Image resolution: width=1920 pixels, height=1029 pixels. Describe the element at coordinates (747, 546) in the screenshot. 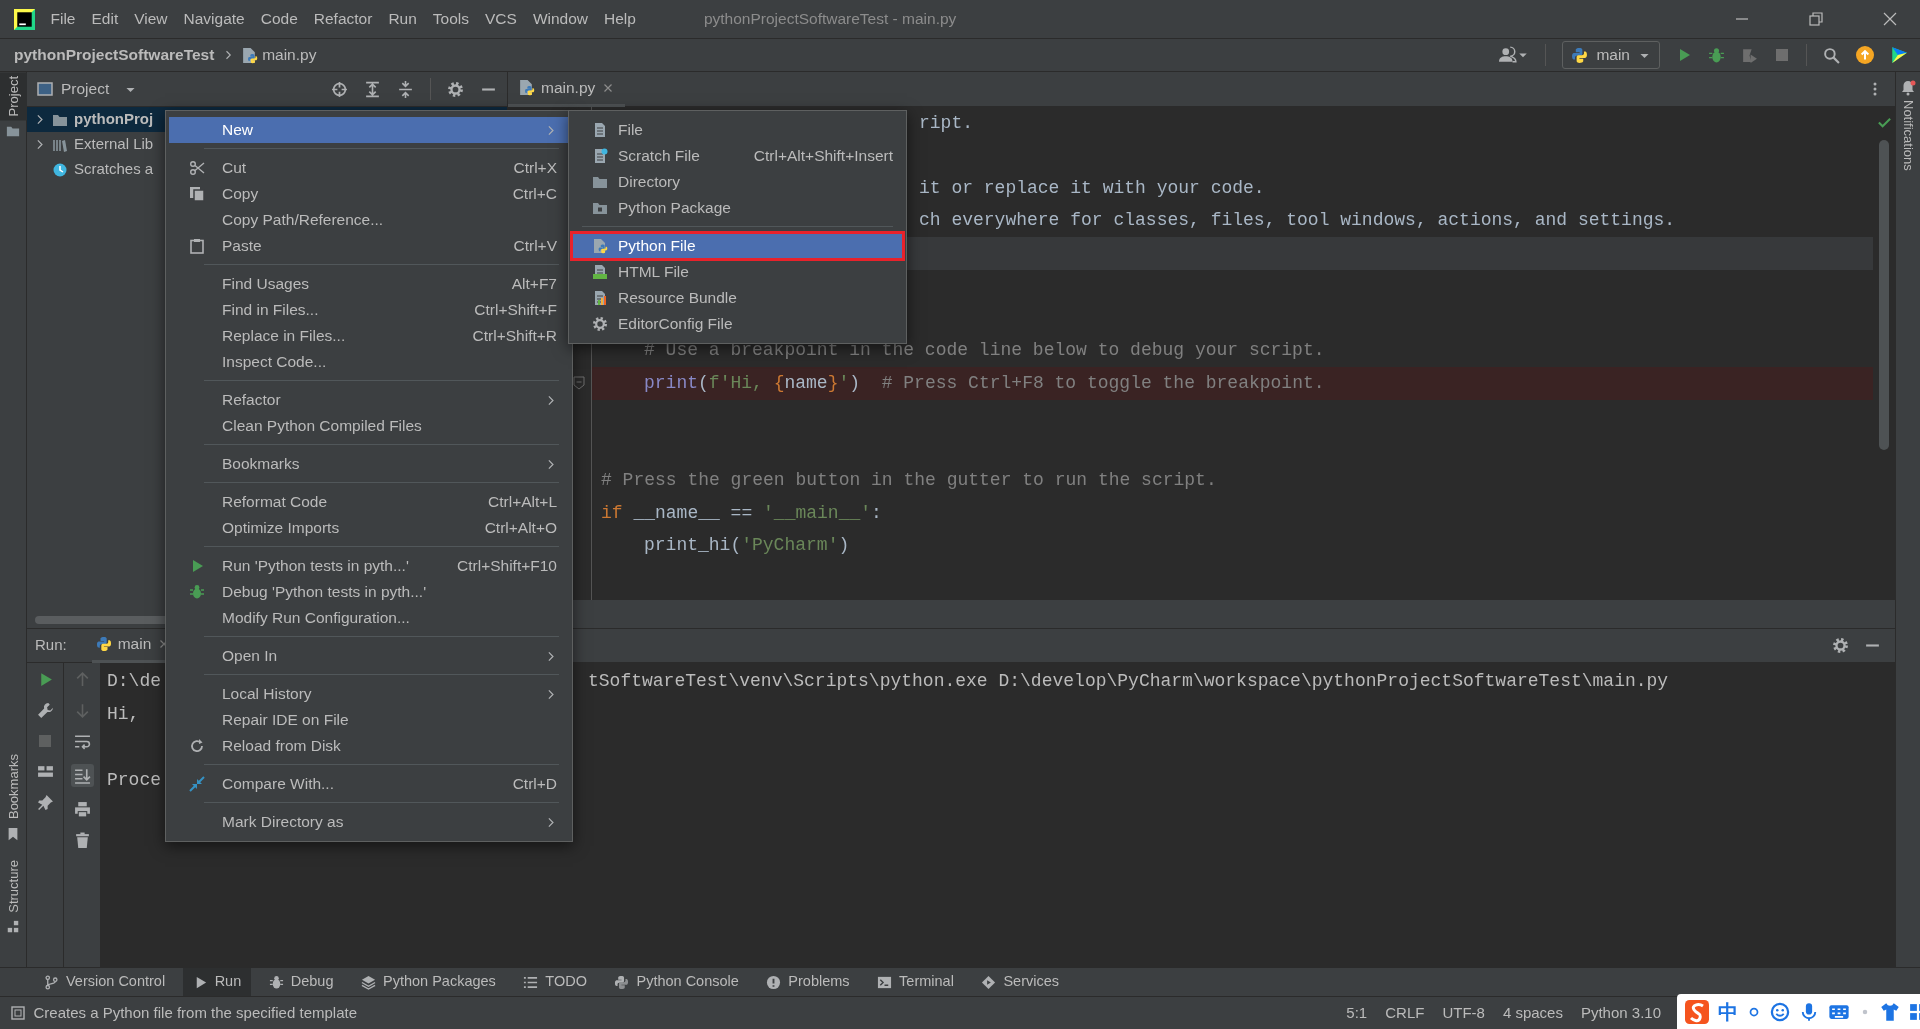

I see `code-line: print_hi('PyCharm')` at that location.